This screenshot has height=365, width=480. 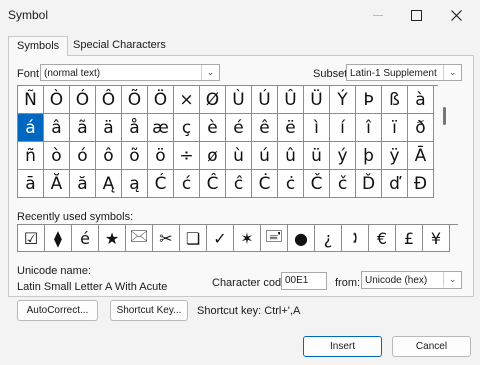 What do you see at coordinates (265, 128) in the screenshot?
I see `symbol-cell: ê` at bounding box center [265, 128].